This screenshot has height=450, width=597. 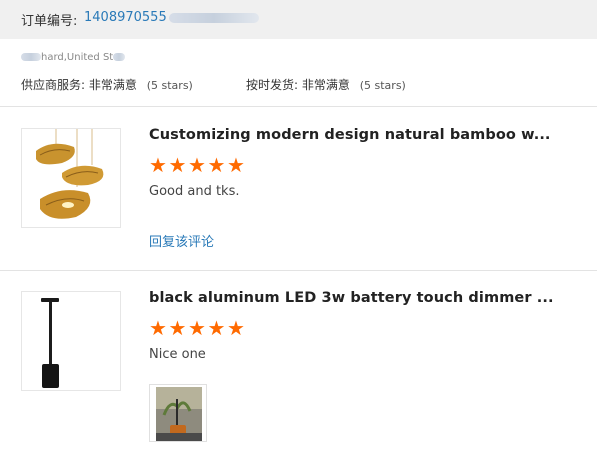 What do you see at coordinates (50, 343) in the screenshot?
I see `table-lamp-image` at bounding box center [50, 343].